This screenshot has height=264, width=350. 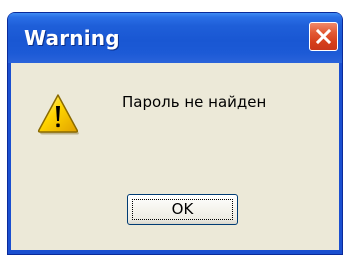 I want to click on warning-icon, so click(x=58, y=114).